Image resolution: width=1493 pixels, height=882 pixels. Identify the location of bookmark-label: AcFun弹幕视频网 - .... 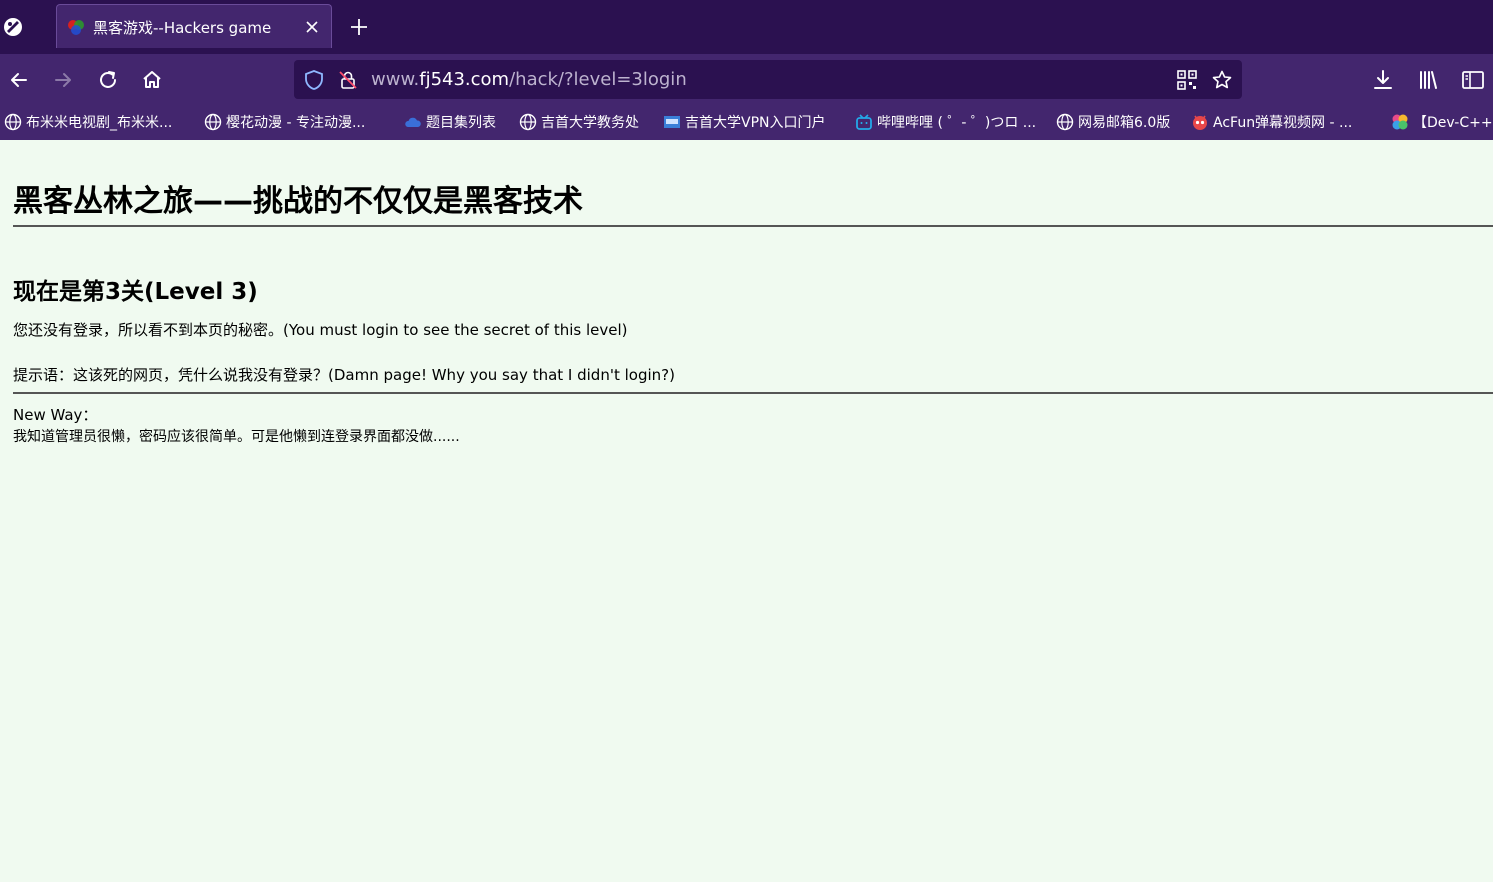
(1283, 123).